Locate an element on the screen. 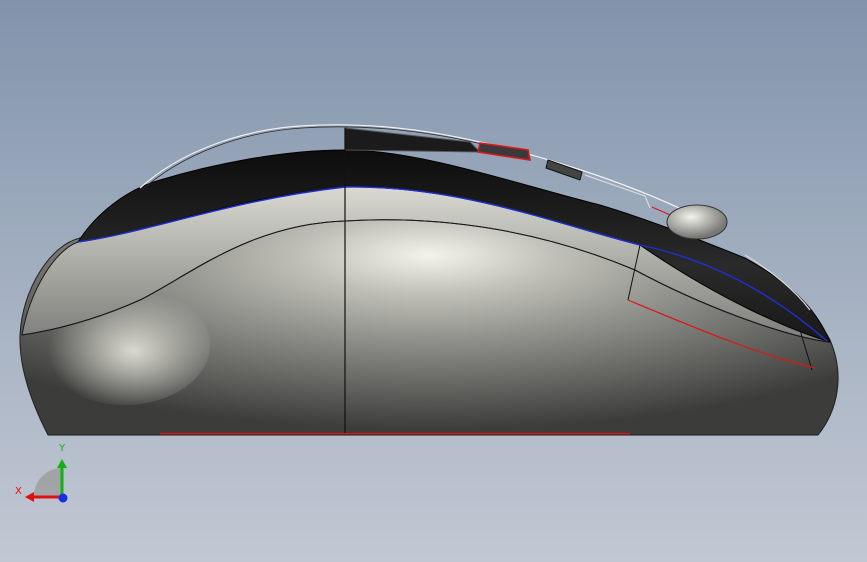 Image resolution: width=867 pixels, height=562 pixels. triad-x-label: X is located at coordinates (18, 491).